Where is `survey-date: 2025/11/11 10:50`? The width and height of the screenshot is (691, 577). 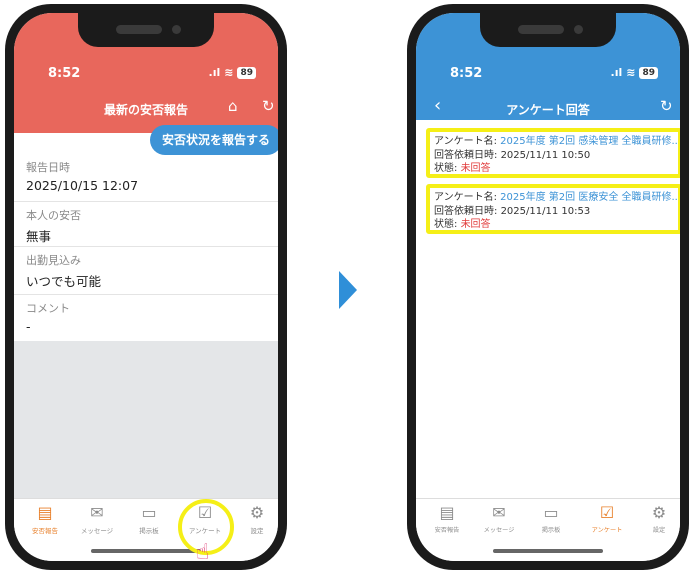
survey-date: 2025/11/11 10:50 is located at coordinates (545, 155).